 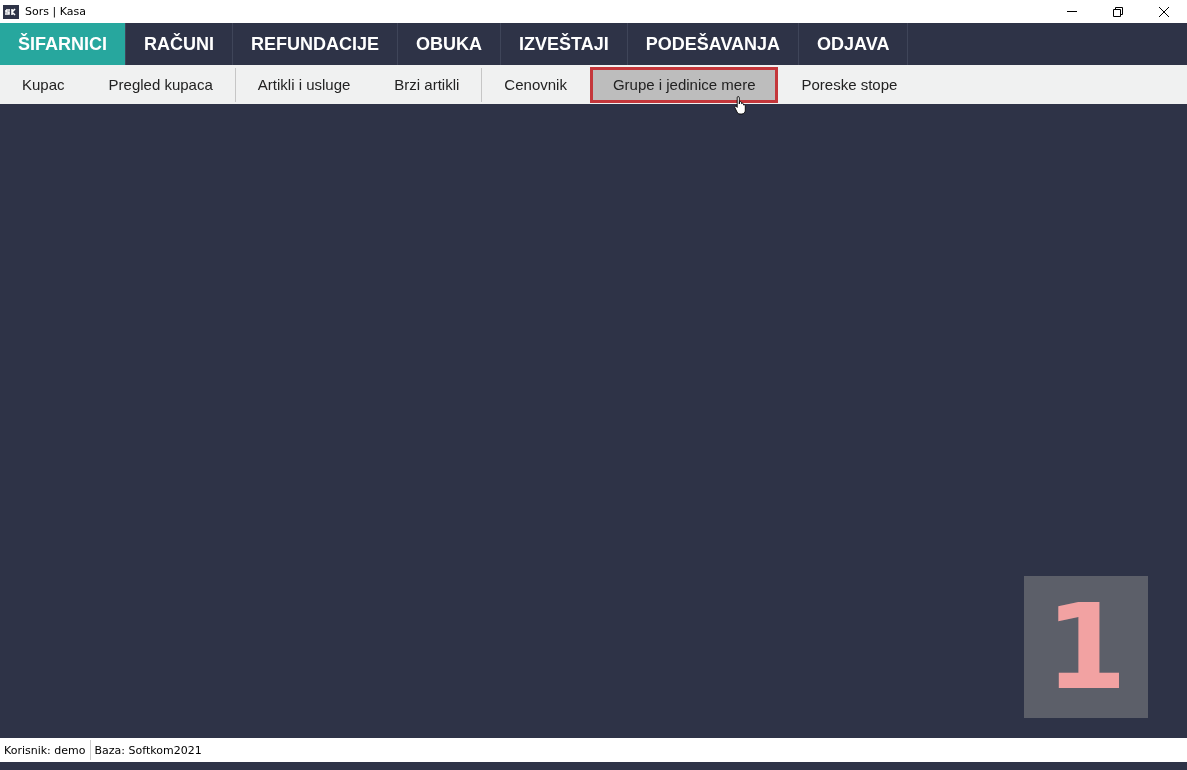 I want to click on submenu-item: Poreske stope, so click(x=849, y=84).